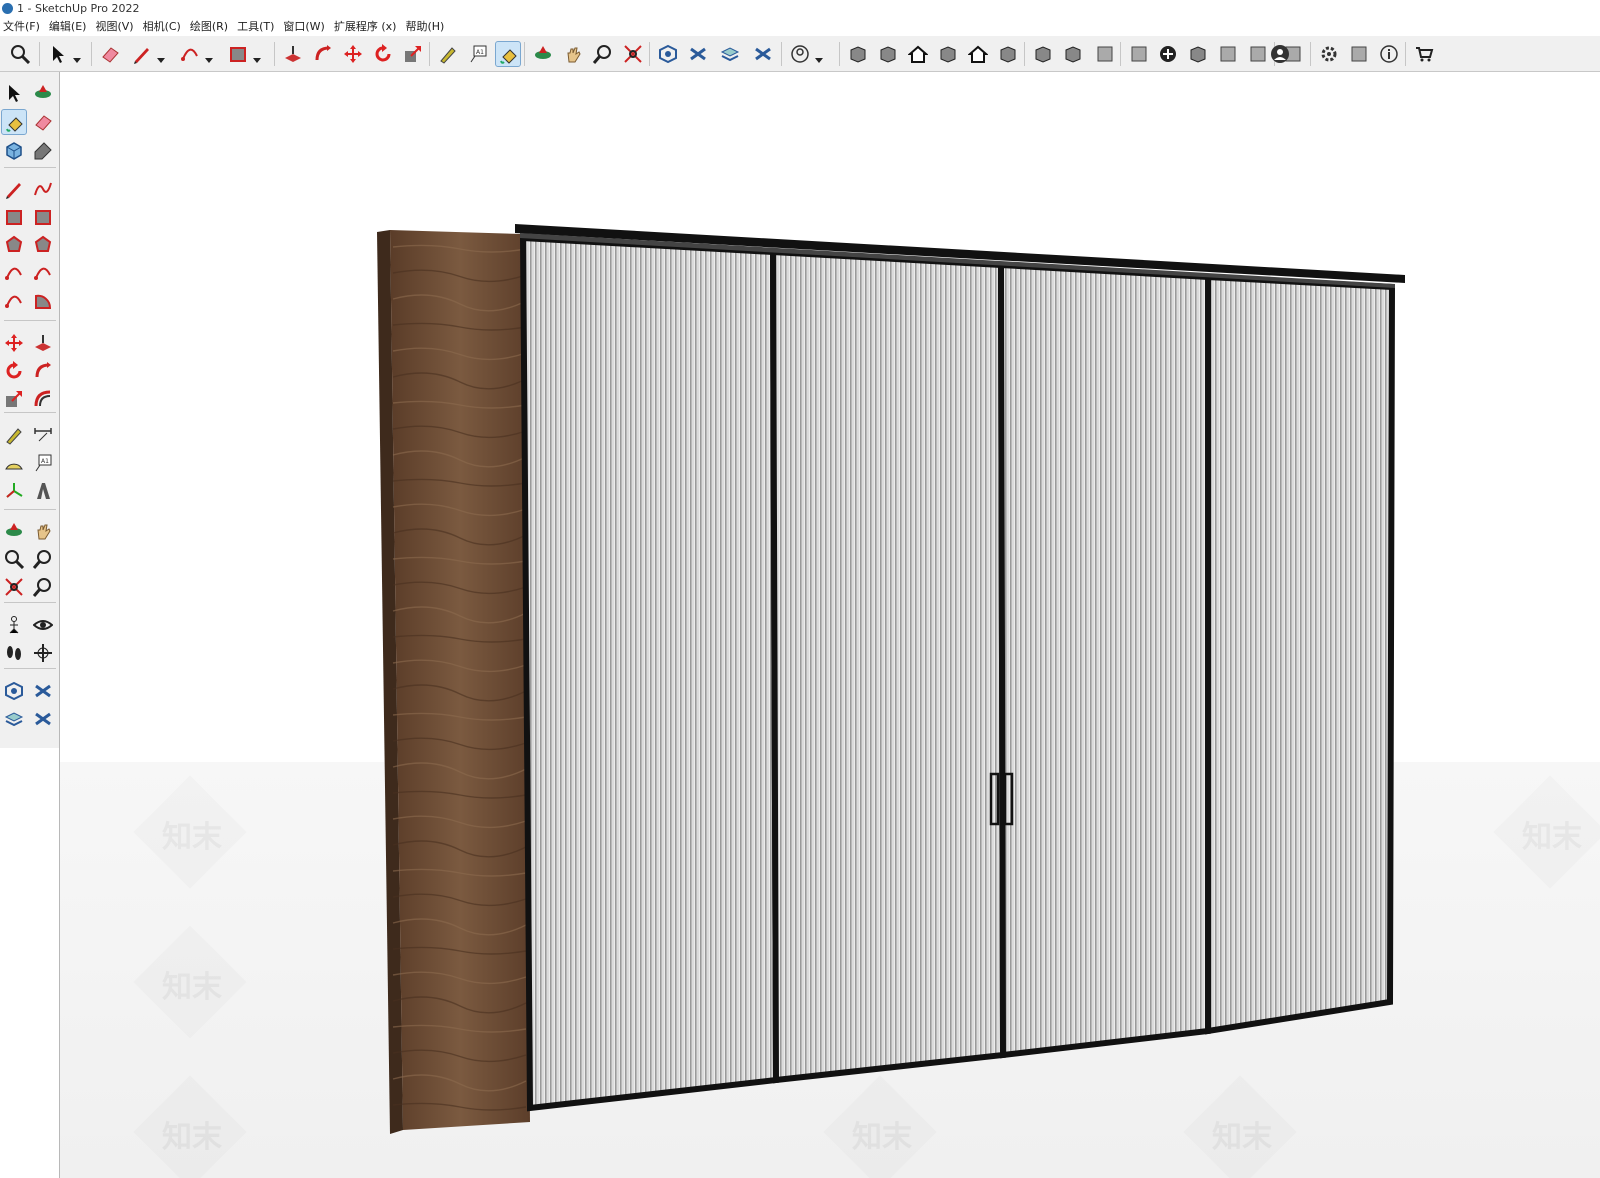 The width and height of the screenshot is (1600, 1178). What do you see at coordinates (1329, 54) in the screenshot?
I see `extensions-settings-button` at bounding box center [1329, 54].